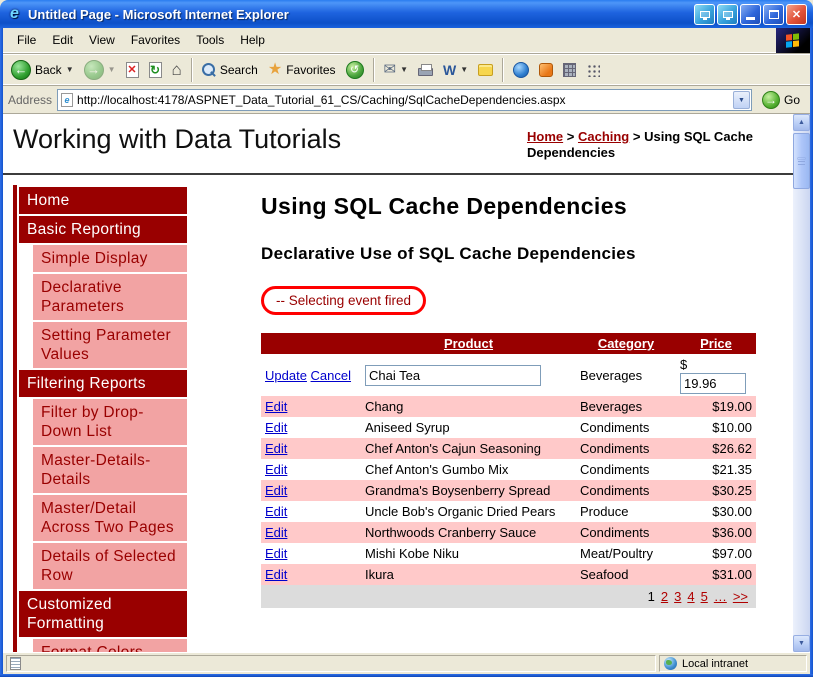 This screenshot has height=677, width=813. Describe the element at coordinates (677, 596) in the screenshot. I see `pager-page-3: 3` at that location.